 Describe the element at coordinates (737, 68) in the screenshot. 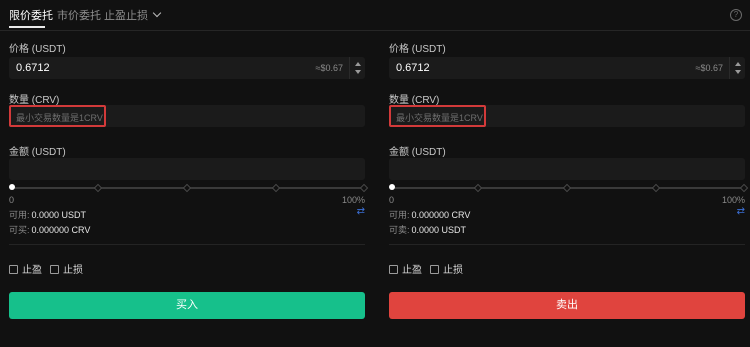

I see `sell-price-stepper` at that location.